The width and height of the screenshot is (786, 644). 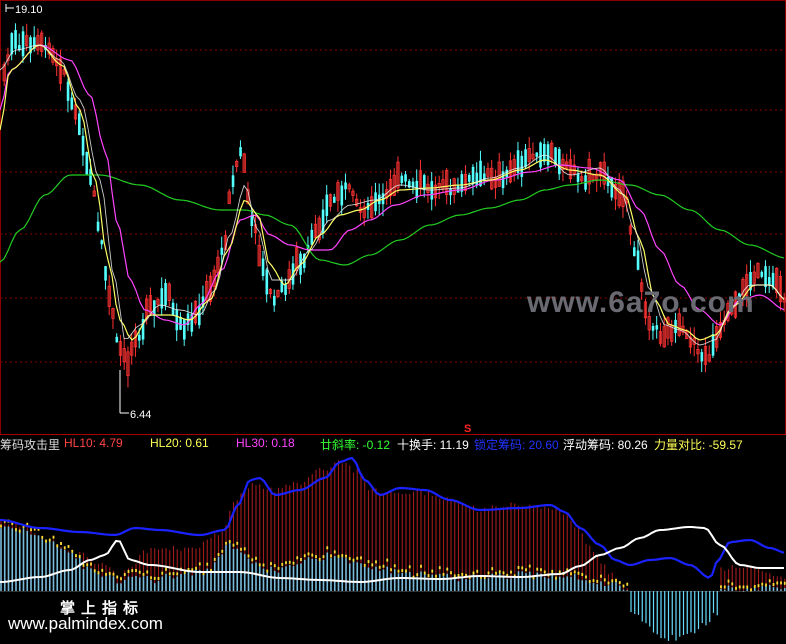 What do you see at coordinates (254, 443) in the screenshot?
I see `readout-hl30-label: HL30:` at bounding box center [254, 443].